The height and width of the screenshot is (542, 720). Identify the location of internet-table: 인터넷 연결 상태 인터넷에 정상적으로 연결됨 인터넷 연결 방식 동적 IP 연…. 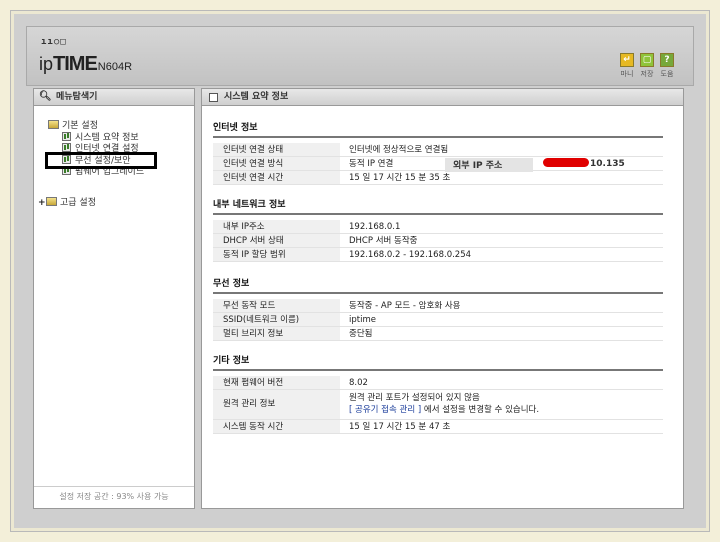
(438, 164).